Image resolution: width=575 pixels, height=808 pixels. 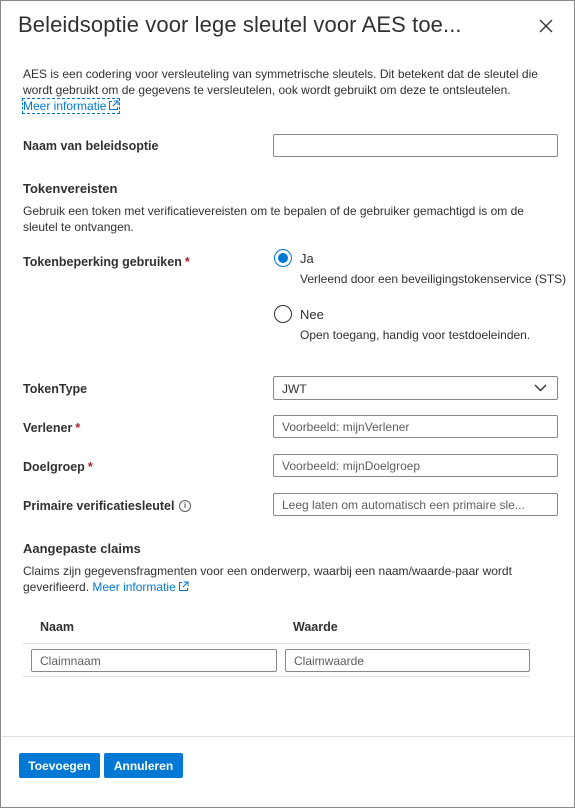 I want to click on token-type-label: TokenType, so click(x=55, y=389).